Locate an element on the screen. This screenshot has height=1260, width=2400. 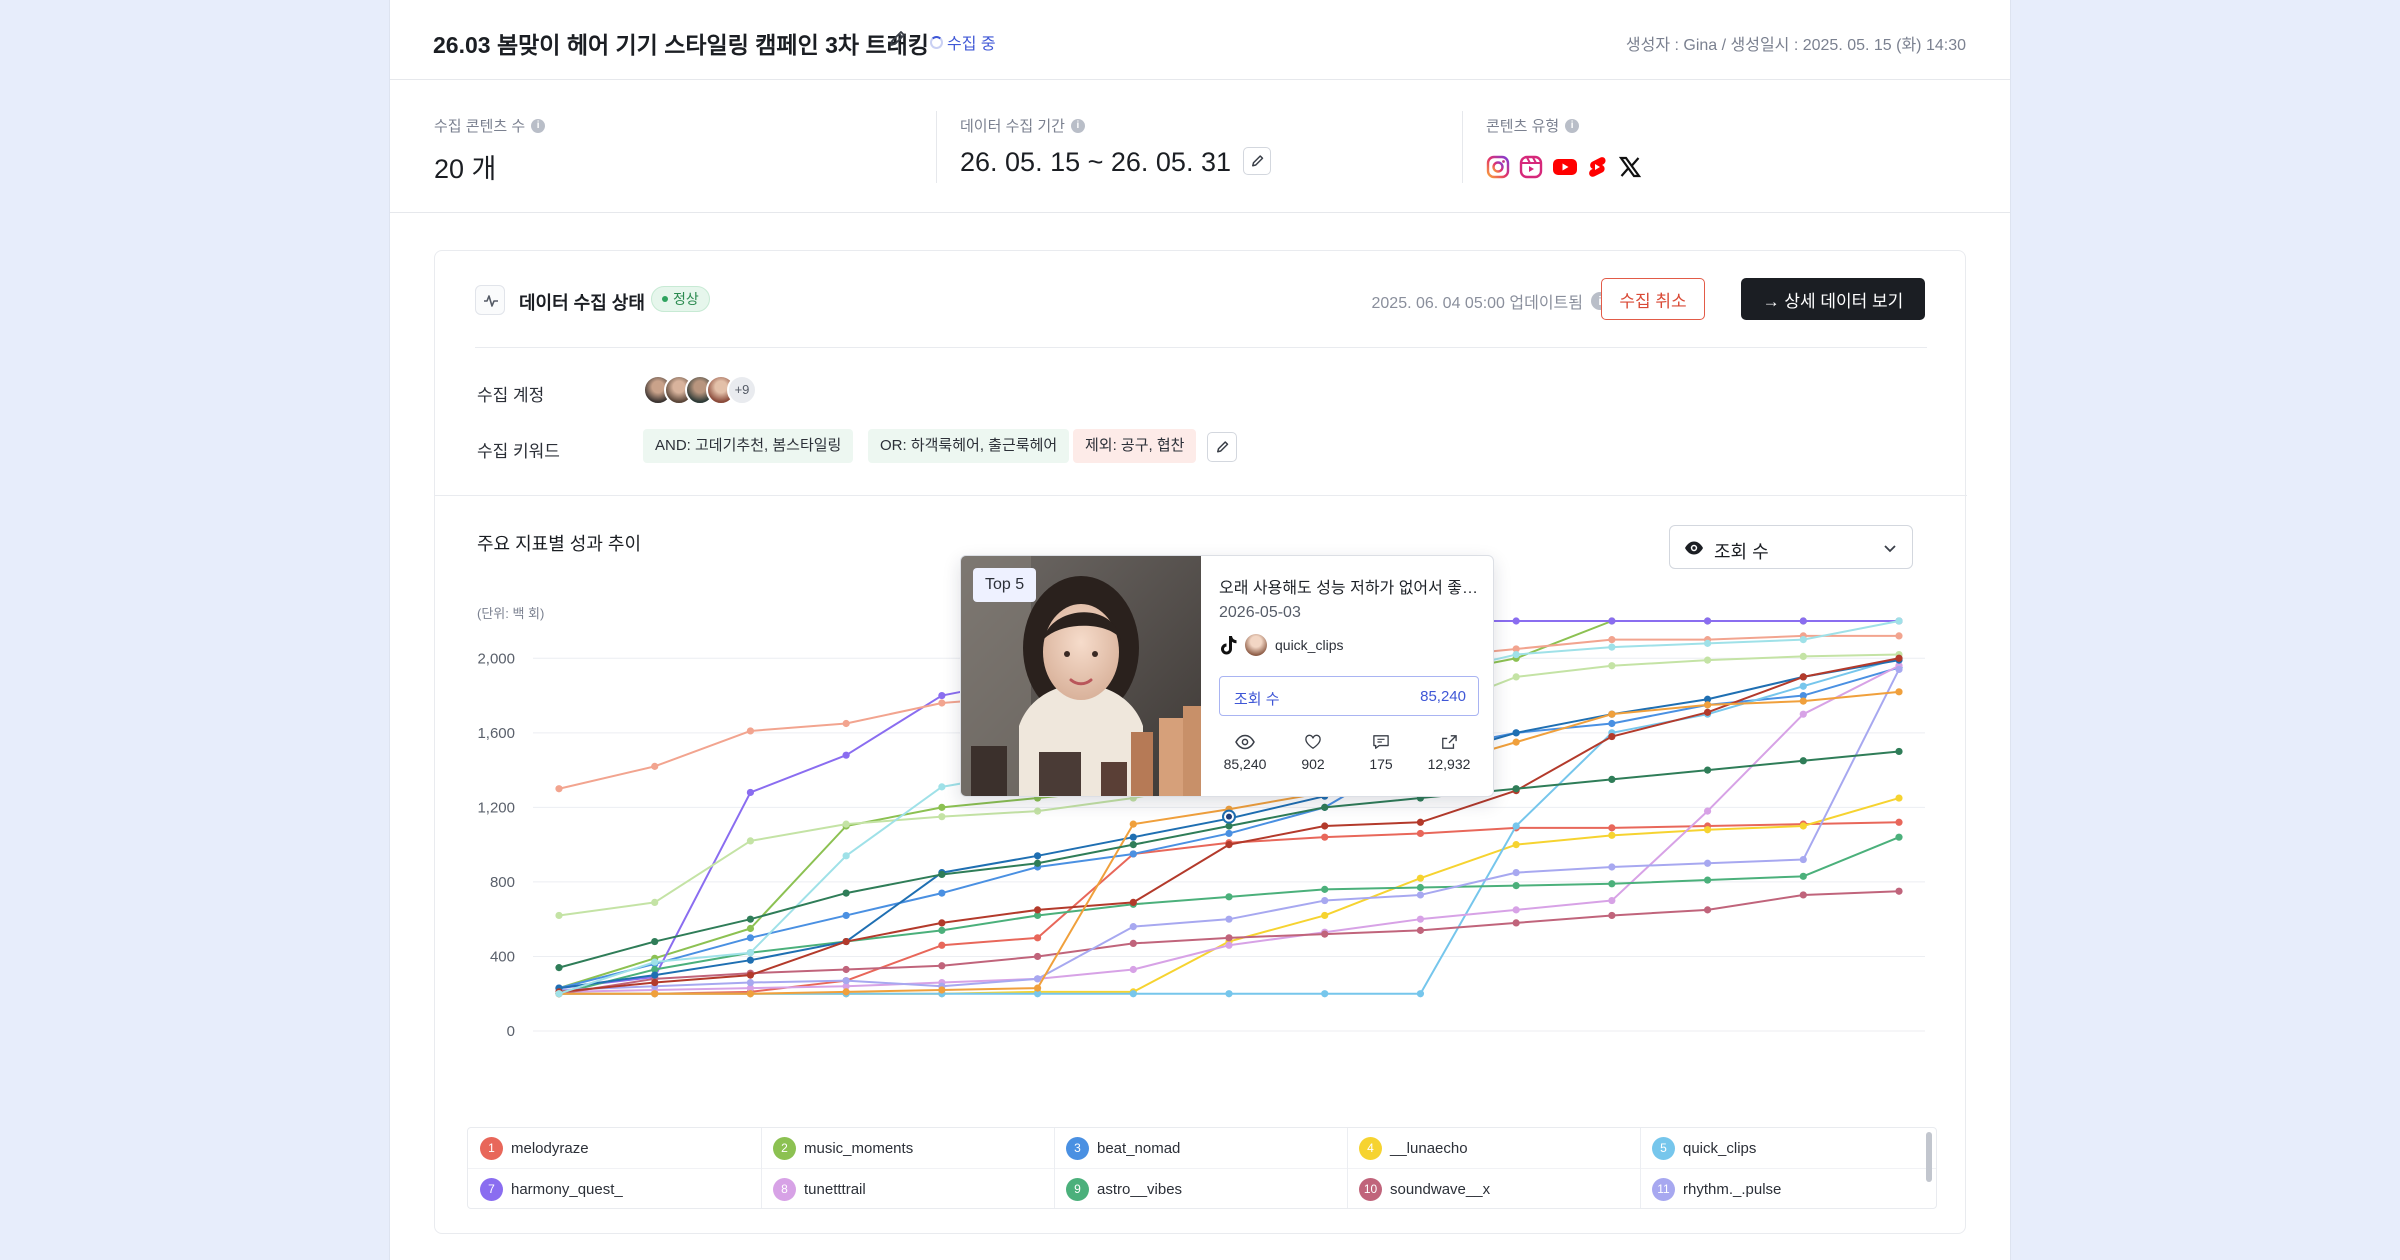
eye-icon is located at coordinates (1245, 742).